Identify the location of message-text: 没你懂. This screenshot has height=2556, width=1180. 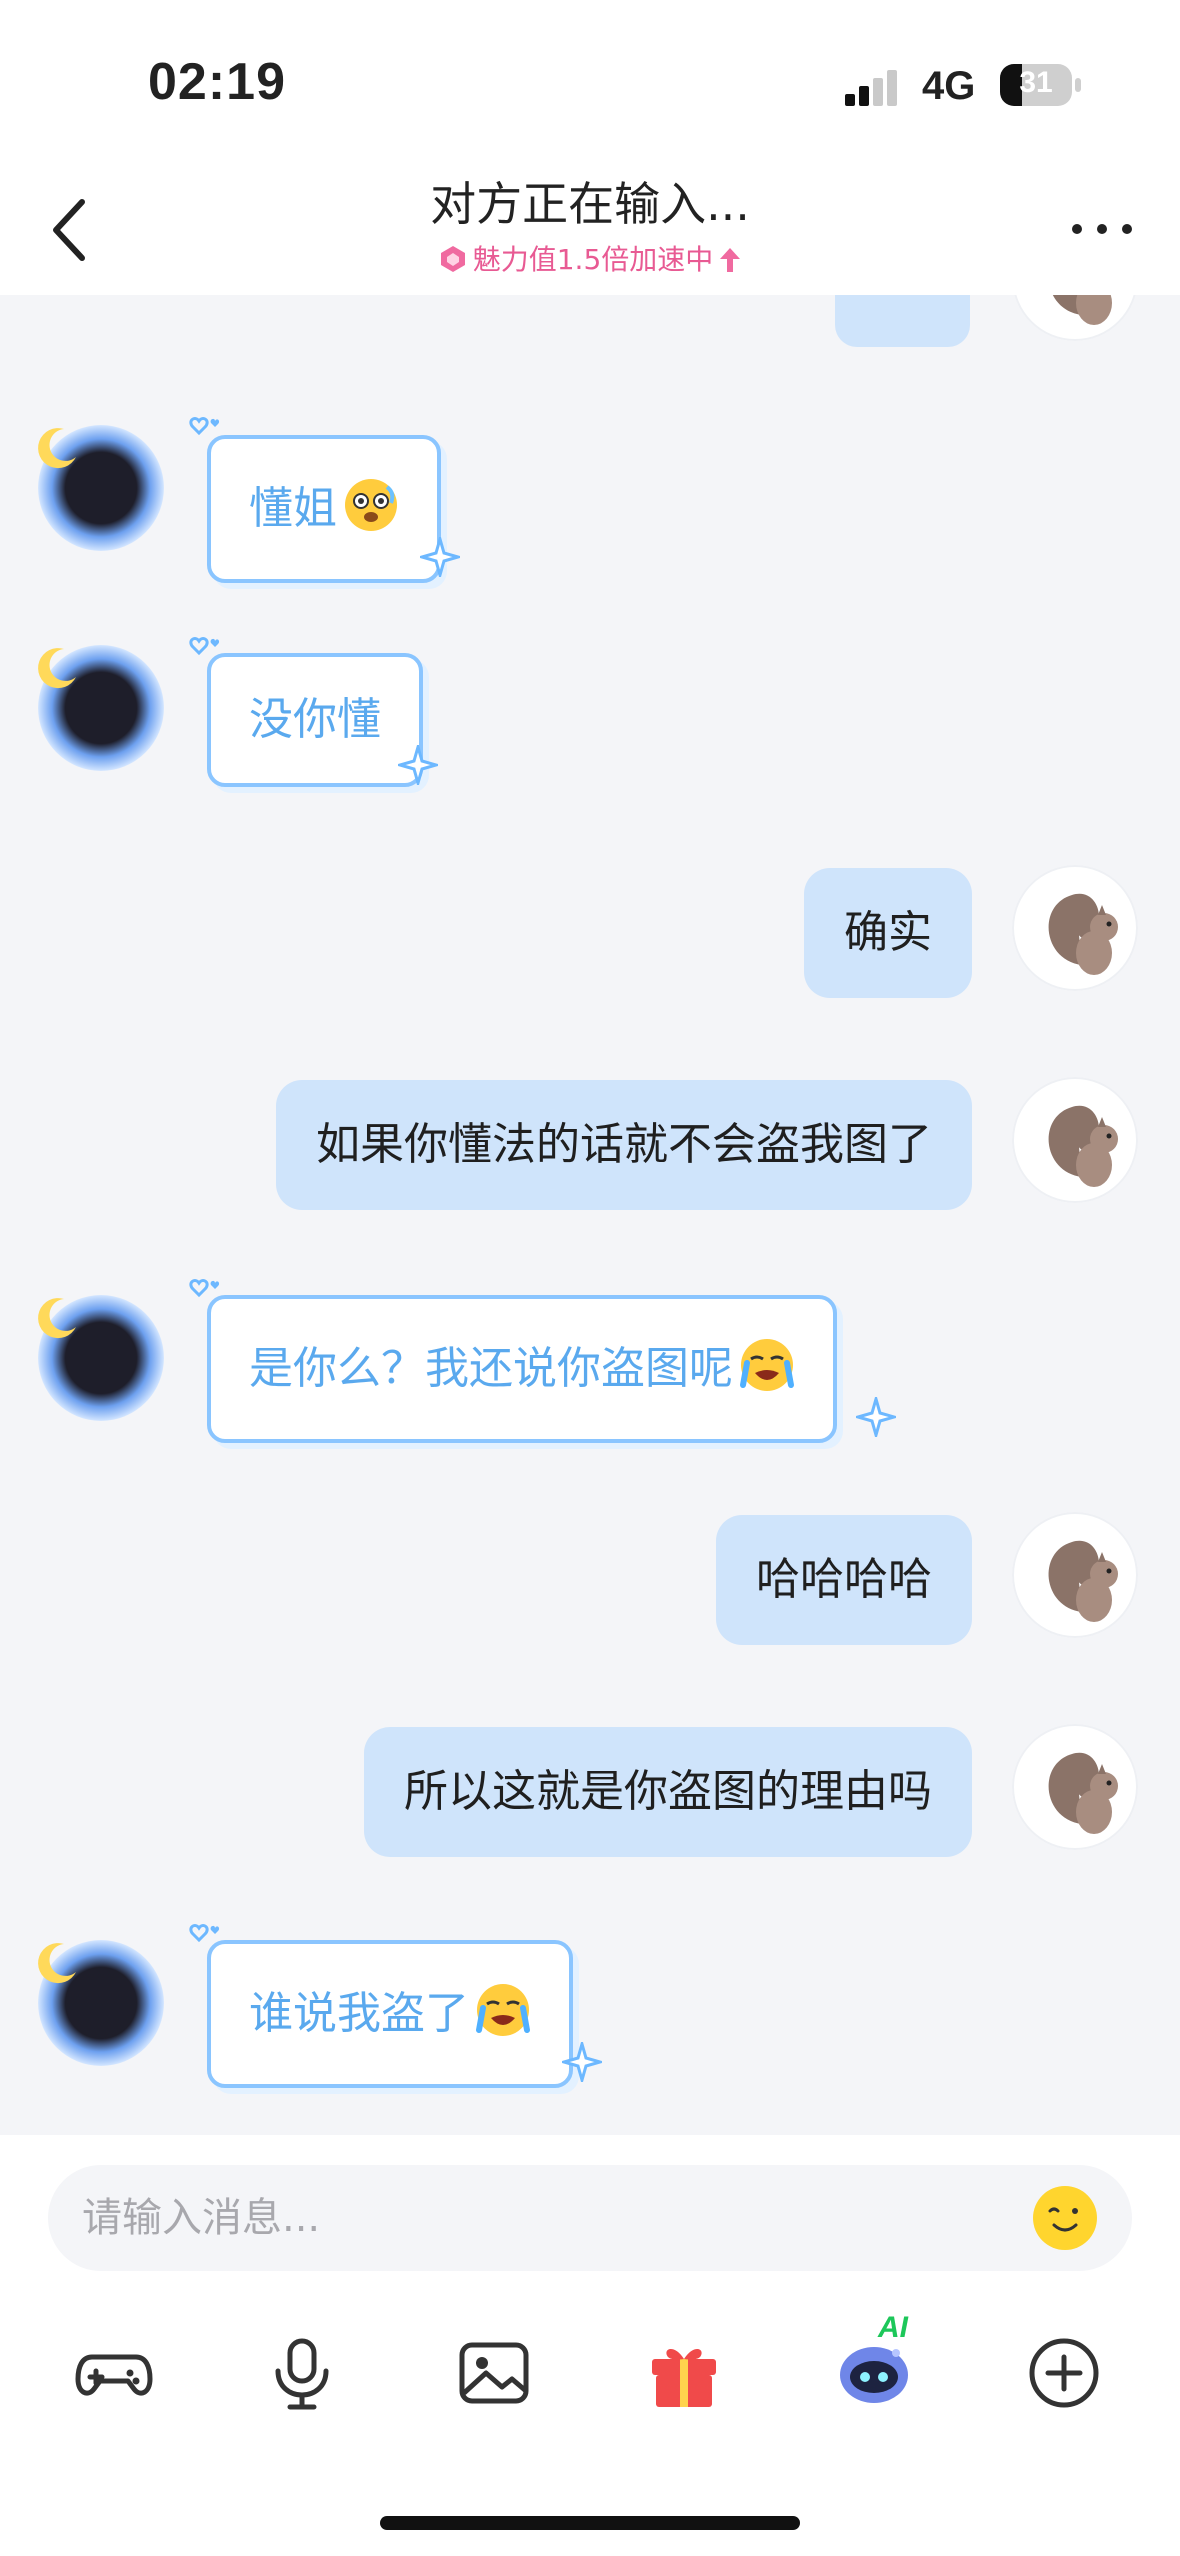
(315, 719).